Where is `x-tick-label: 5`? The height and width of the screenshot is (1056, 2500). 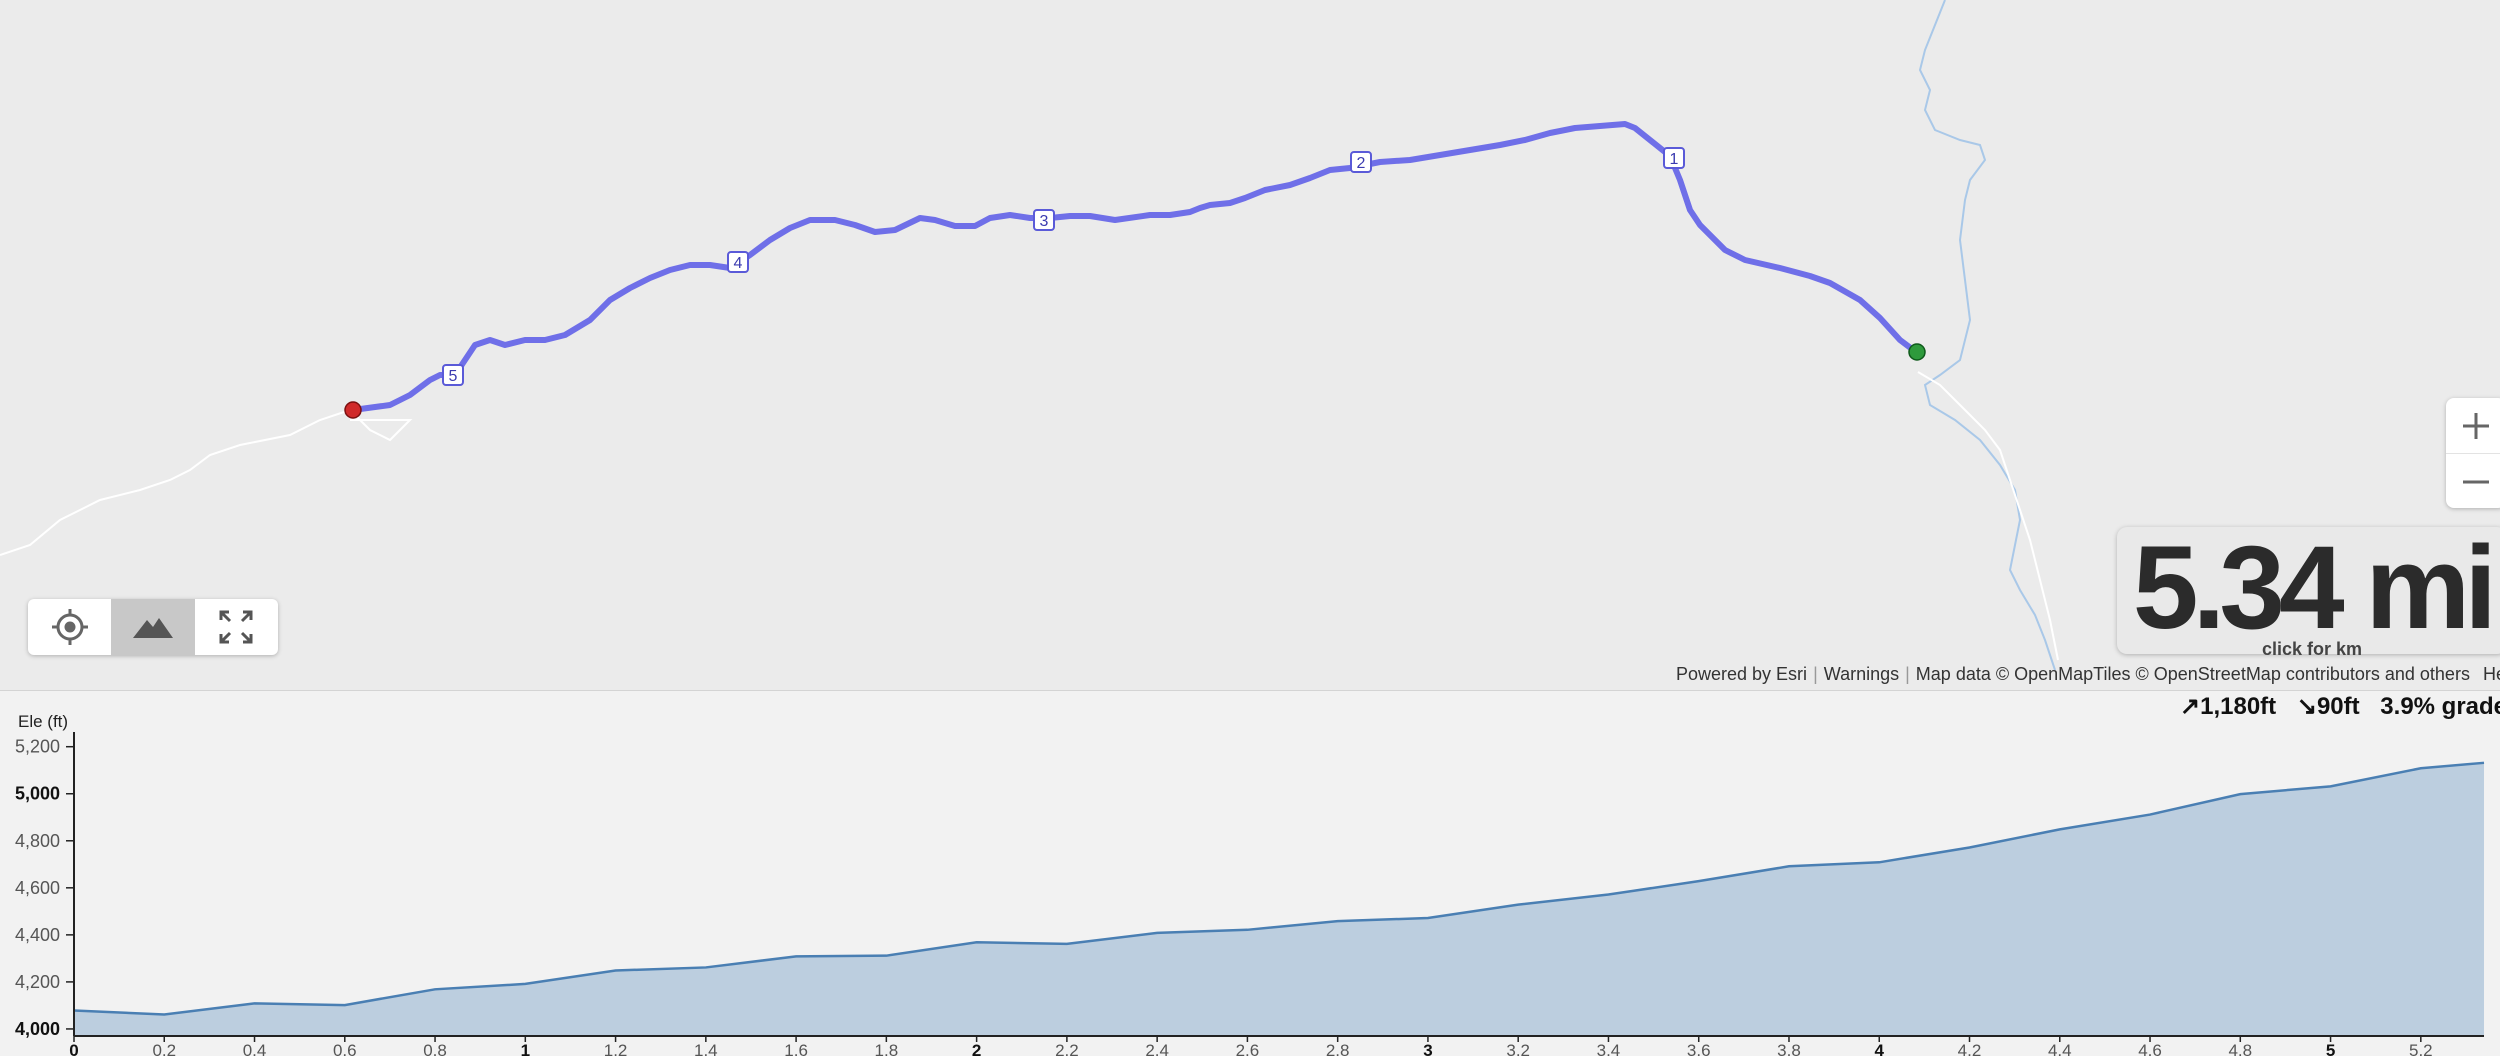 x-tick-label: 5 is located at coordinates (2330, 1048).